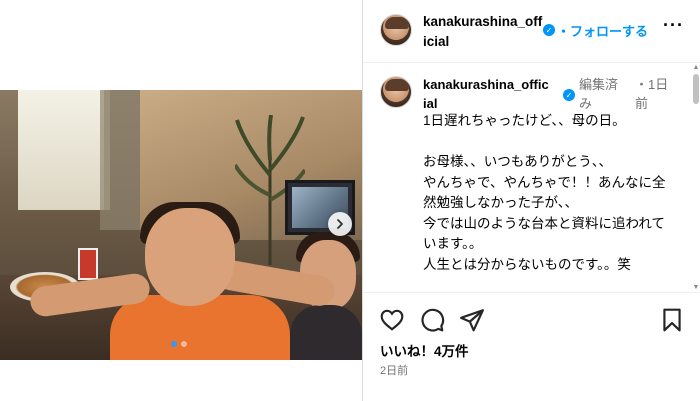  I want to click on author-username: kanakurashina_official, so click(483, 32).